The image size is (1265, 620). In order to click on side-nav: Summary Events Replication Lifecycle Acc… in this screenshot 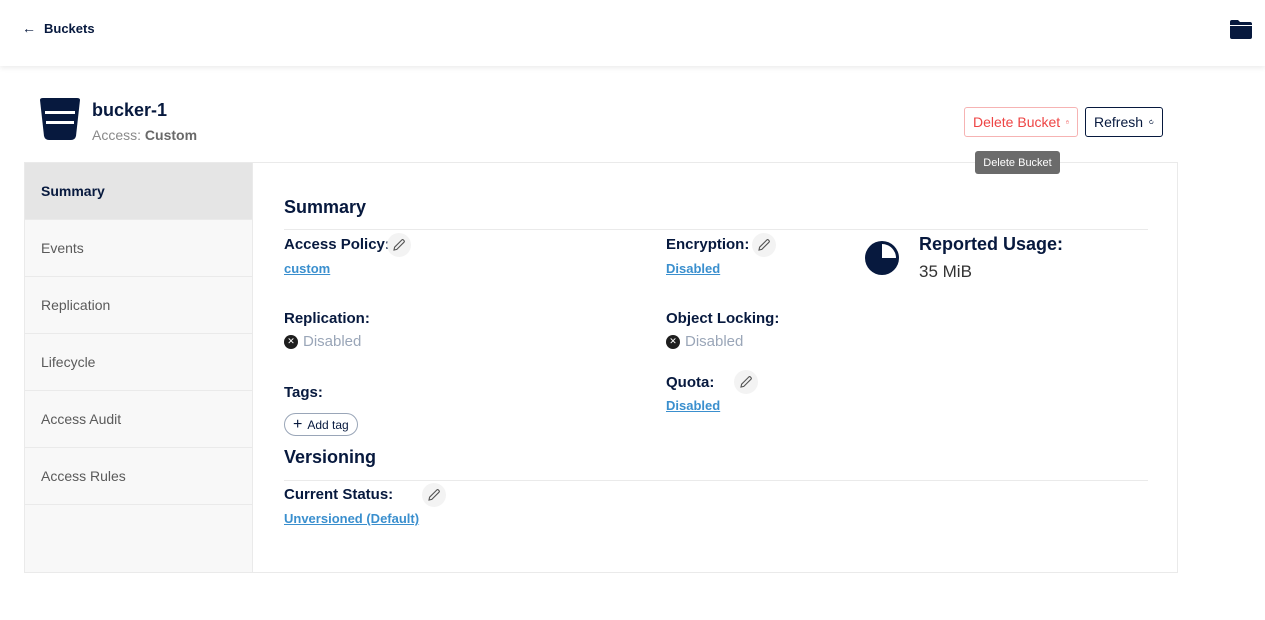, I will do `click(139, 367)`.